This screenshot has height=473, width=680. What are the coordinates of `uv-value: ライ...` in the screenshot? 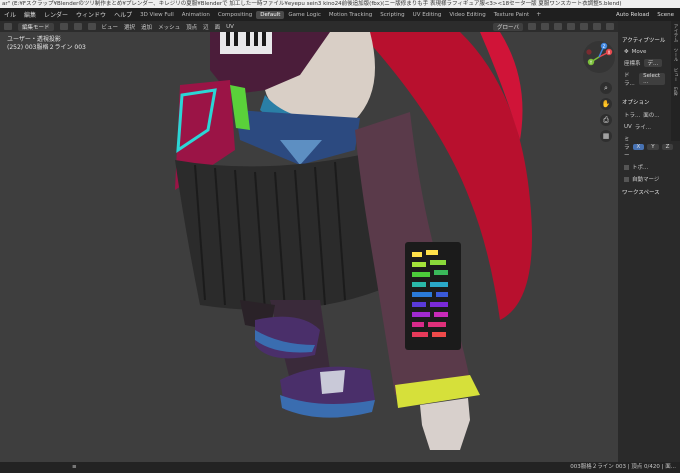 It's located at (643, 127).